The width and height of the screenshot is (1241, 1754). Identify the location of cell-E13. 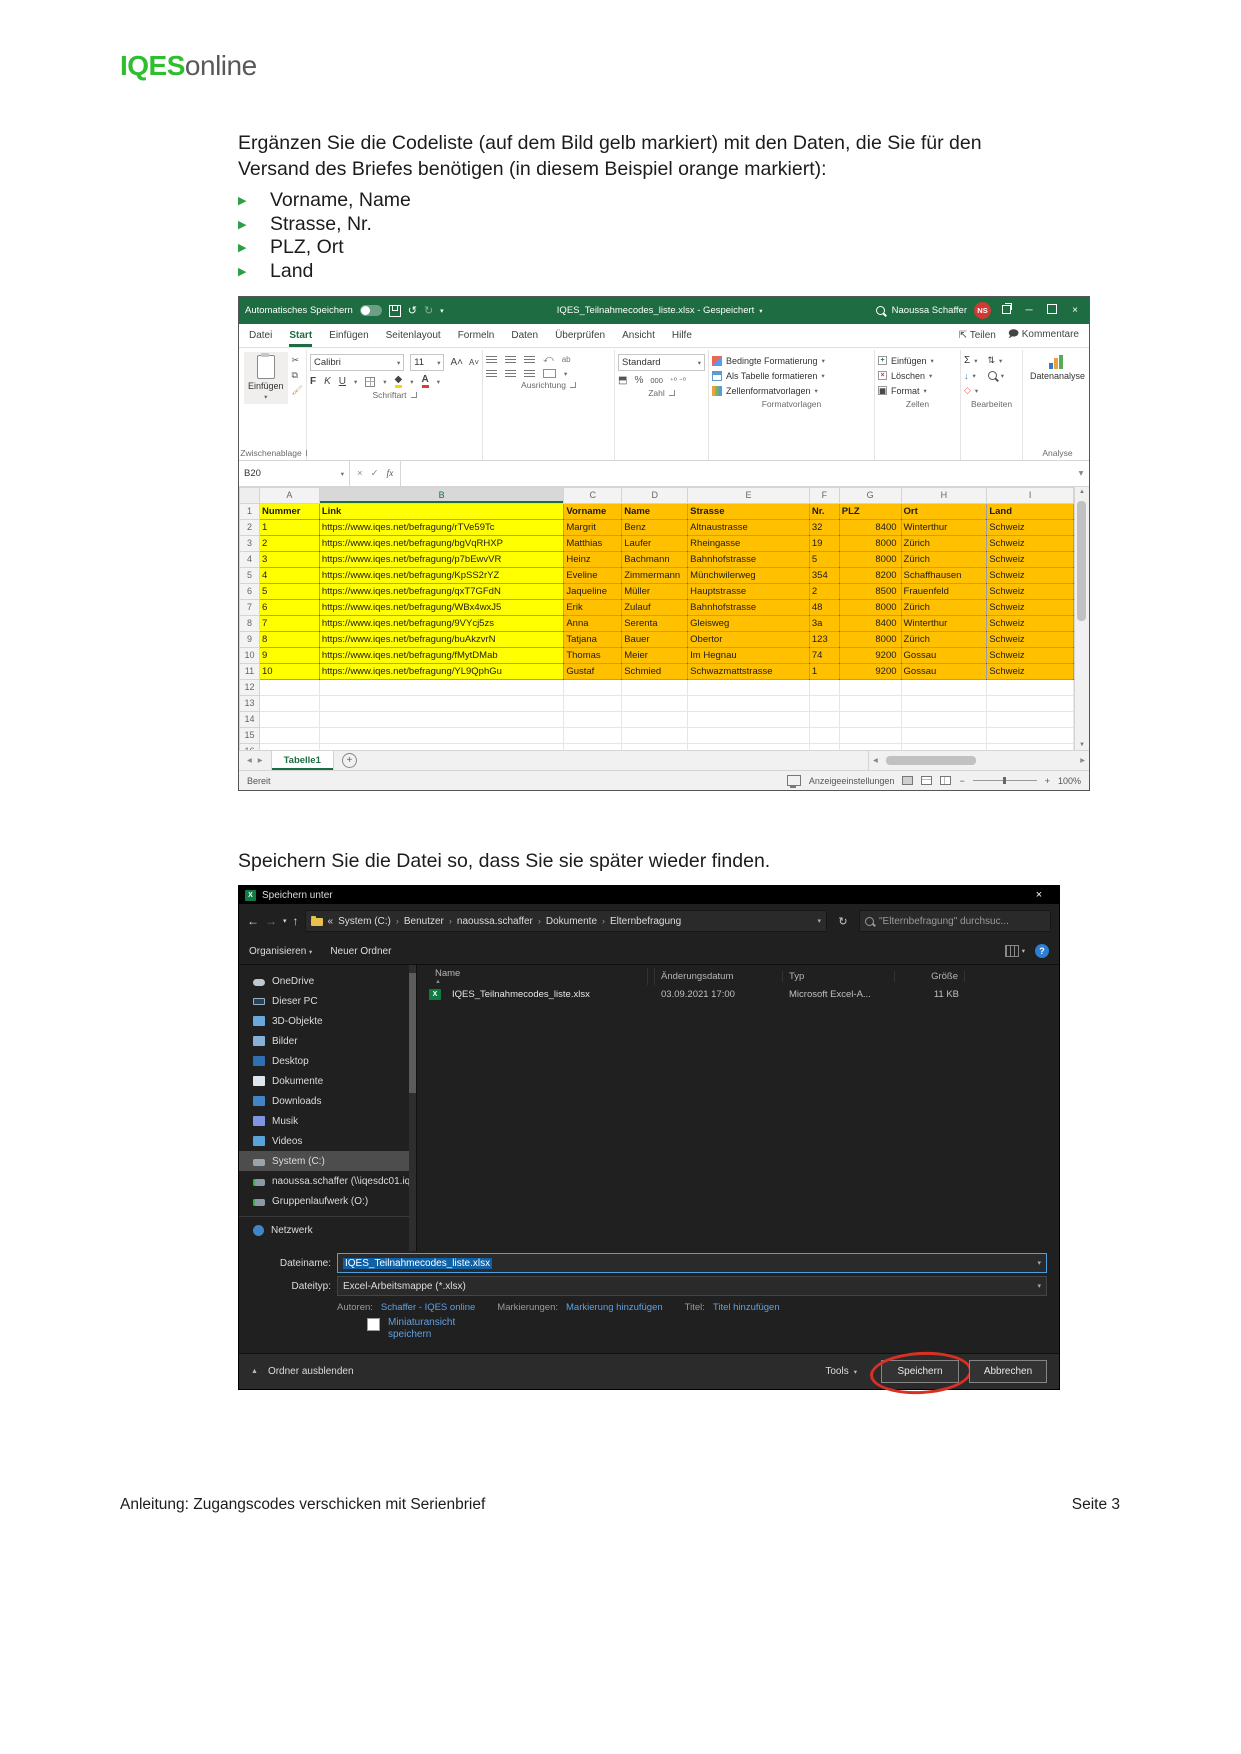
(748, 703).